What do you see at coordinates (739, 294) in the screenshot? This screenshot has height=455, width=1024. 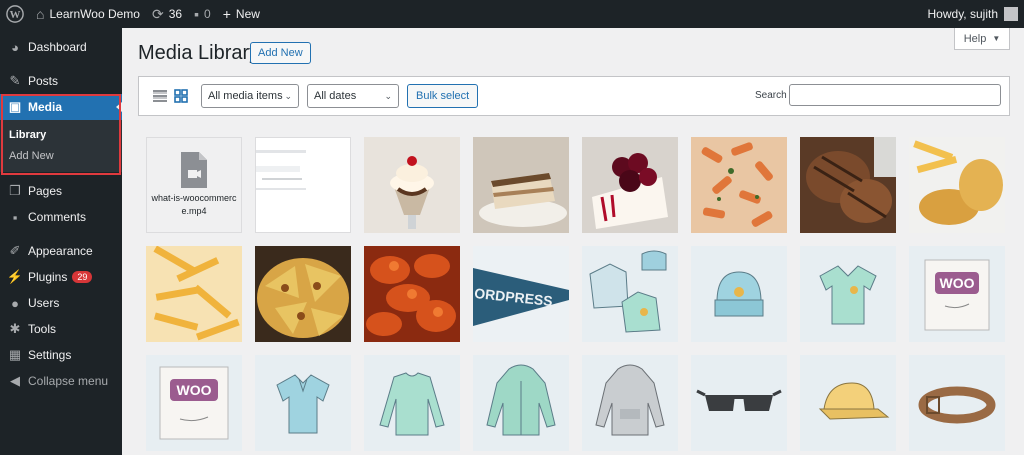 I see `attachment-beanie` at bounding box center [739, 294].